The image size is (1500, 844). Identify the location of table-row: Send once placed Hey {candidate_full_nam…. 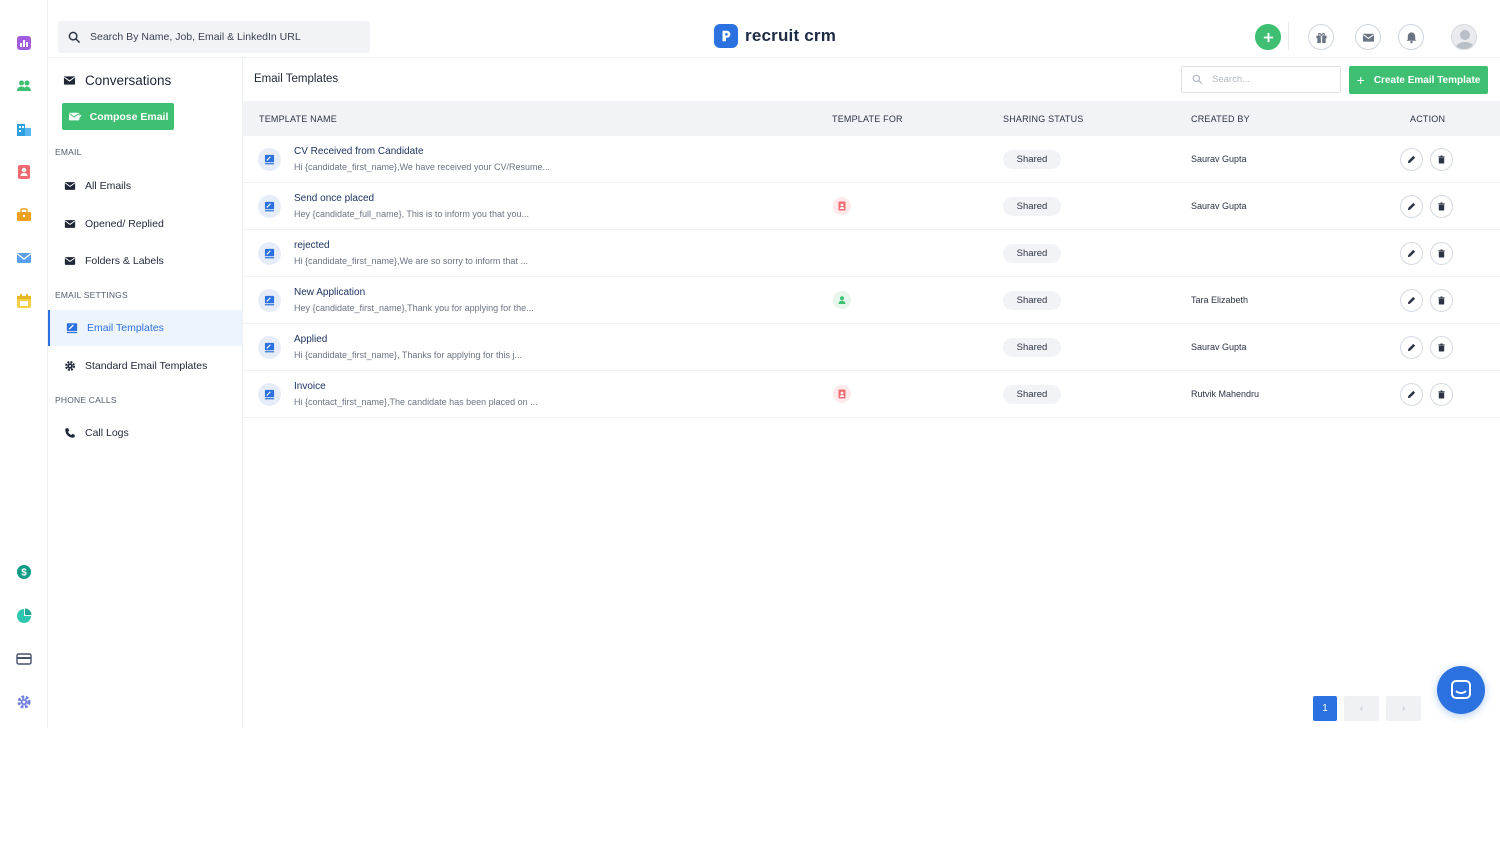
(871, 206).